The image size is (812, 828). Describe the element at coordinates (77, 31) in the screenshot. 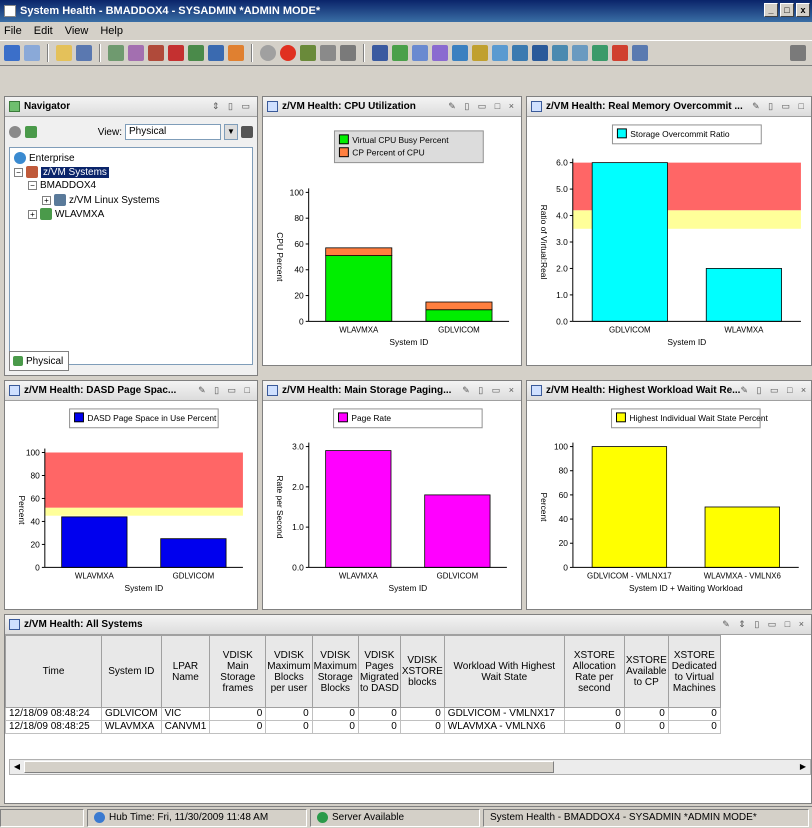

I see `menu-view: View` at that location.